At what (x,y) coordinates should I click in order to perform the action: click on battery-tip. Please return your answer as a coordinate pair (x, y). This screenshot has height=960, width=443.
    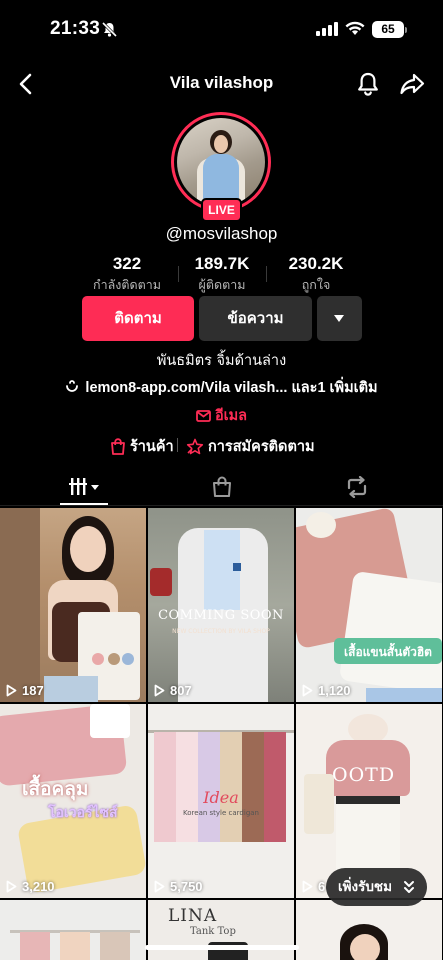
    Looking at the image, I should click on (406, 30).